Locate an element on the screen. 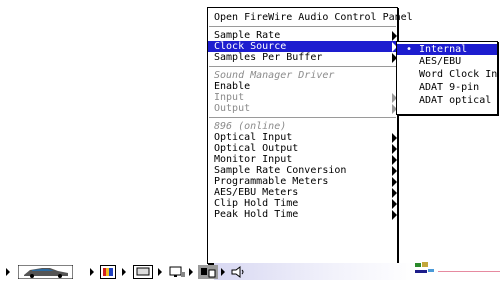 The image size is (503, 288). menu-item-optical-output: Optical Output is located at coordinates (302, 148).